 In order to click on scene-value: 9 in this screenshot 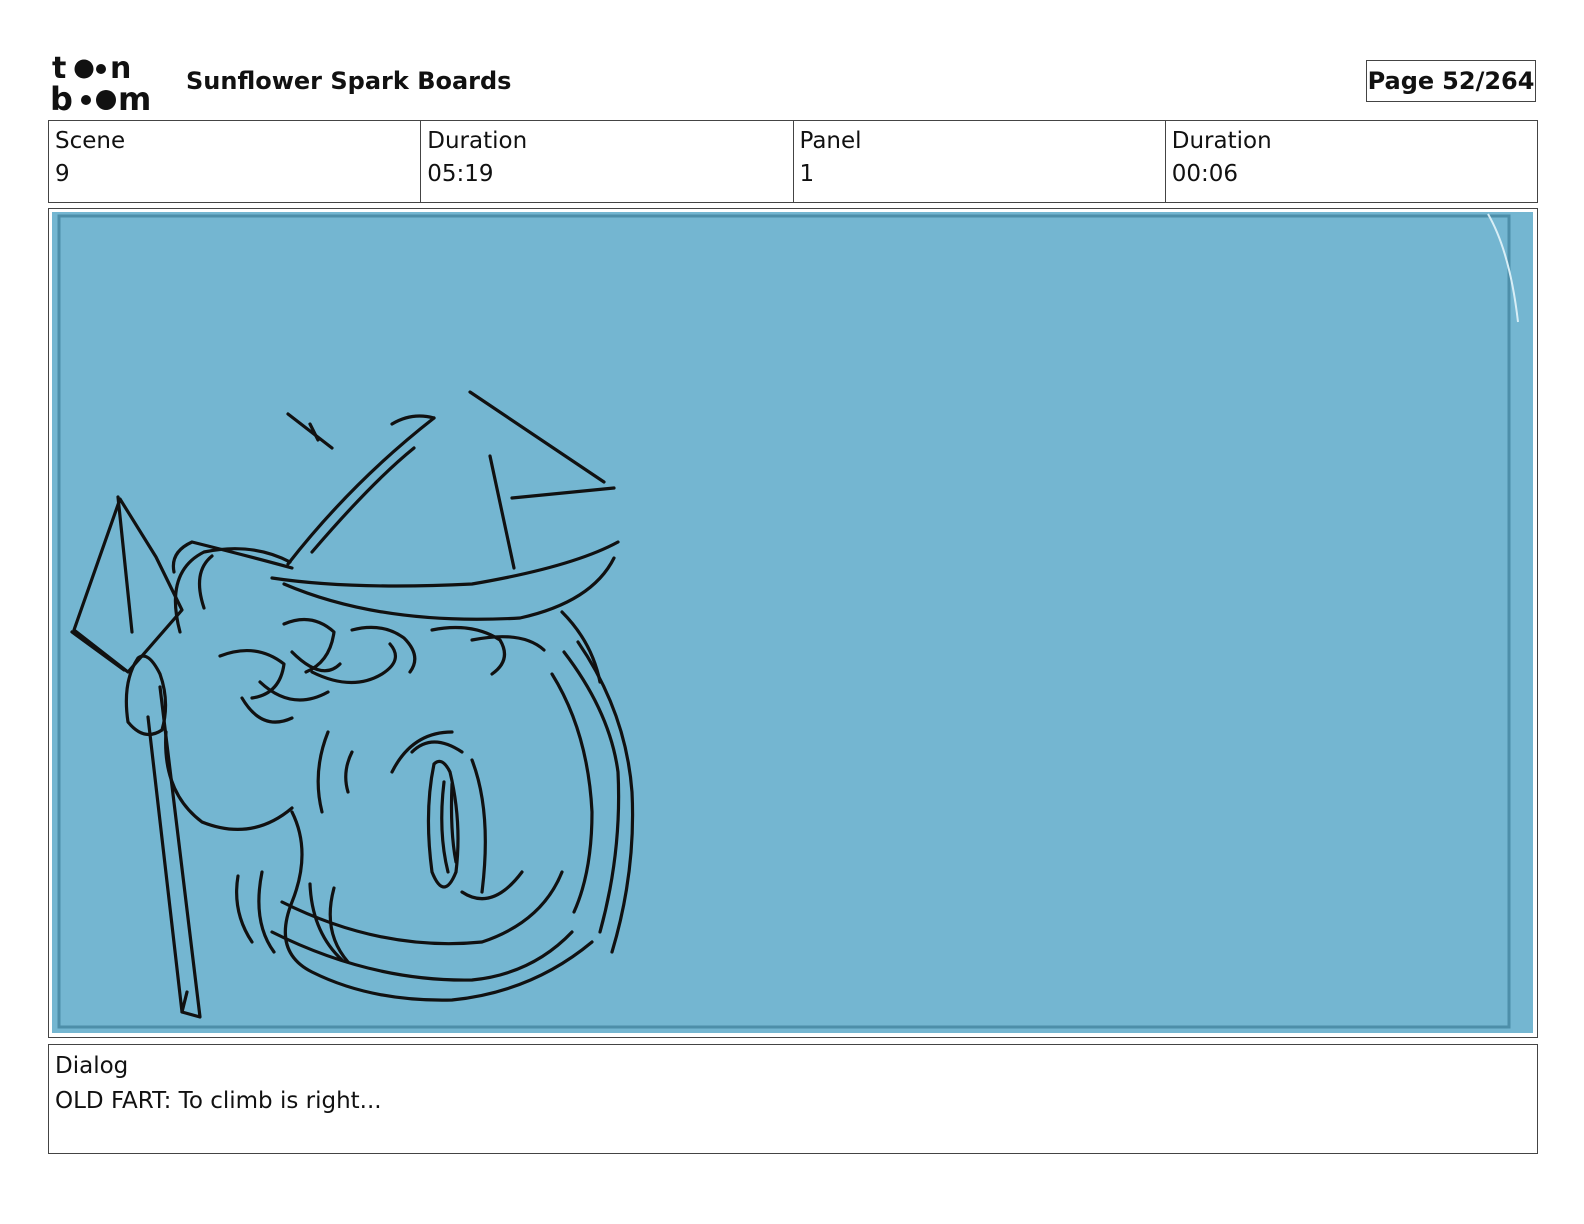, I will do `click(62, 174)`.